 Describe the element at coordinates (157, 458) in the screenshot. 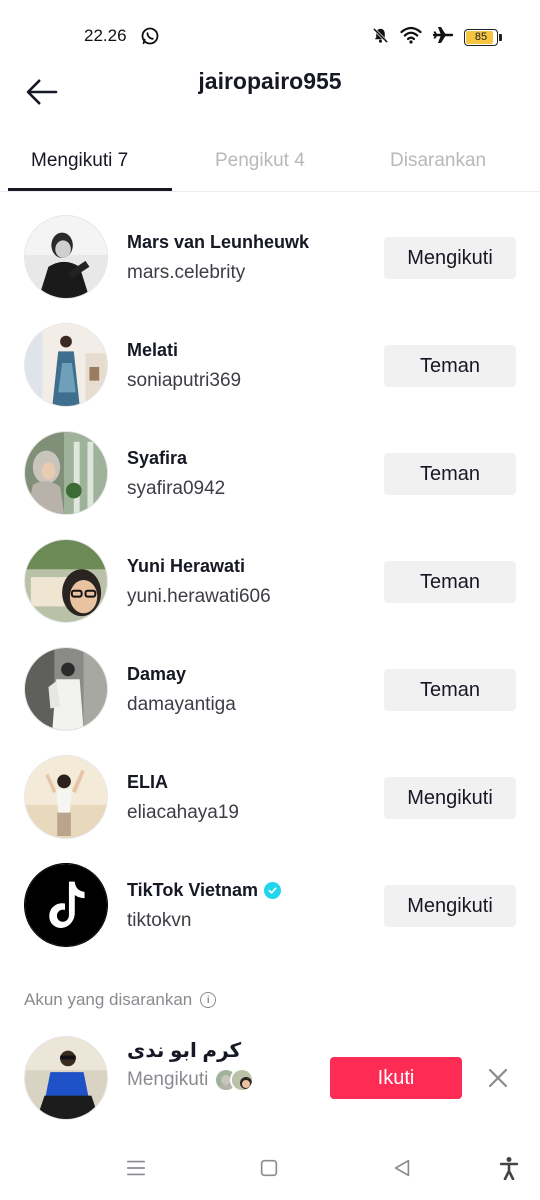

I see `user-name: Syafira` at that location.